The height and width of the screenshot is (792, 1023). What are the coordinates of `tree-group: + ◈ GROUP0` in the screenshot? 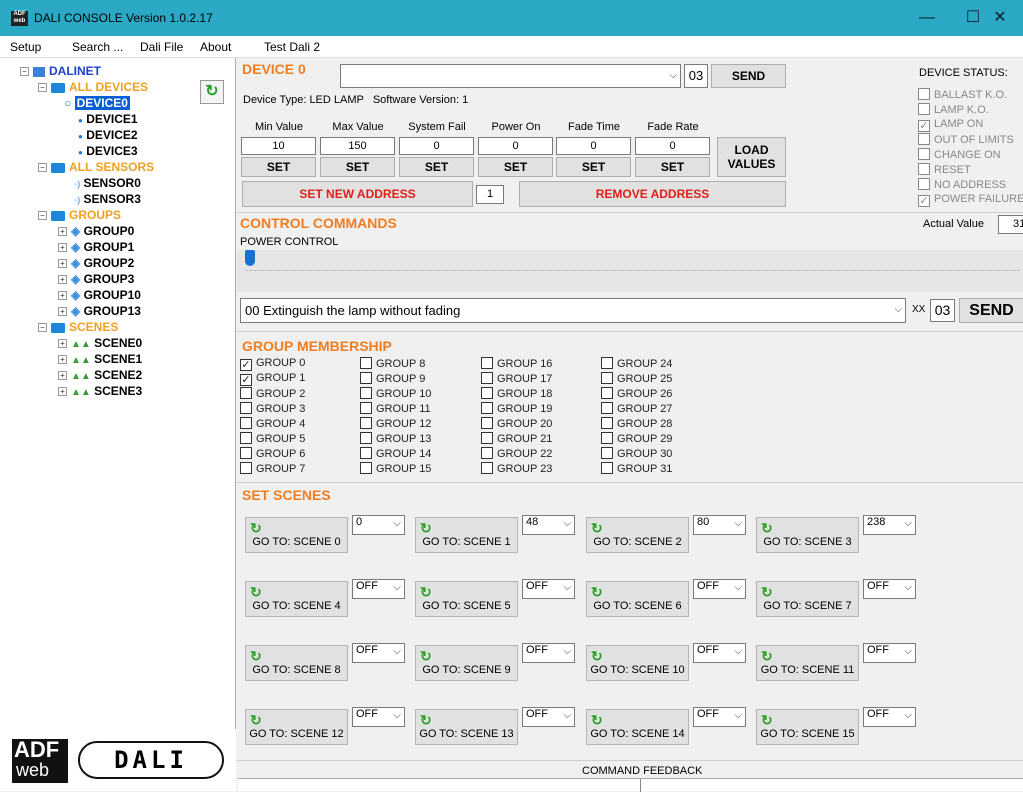 It's located at (96, 231).